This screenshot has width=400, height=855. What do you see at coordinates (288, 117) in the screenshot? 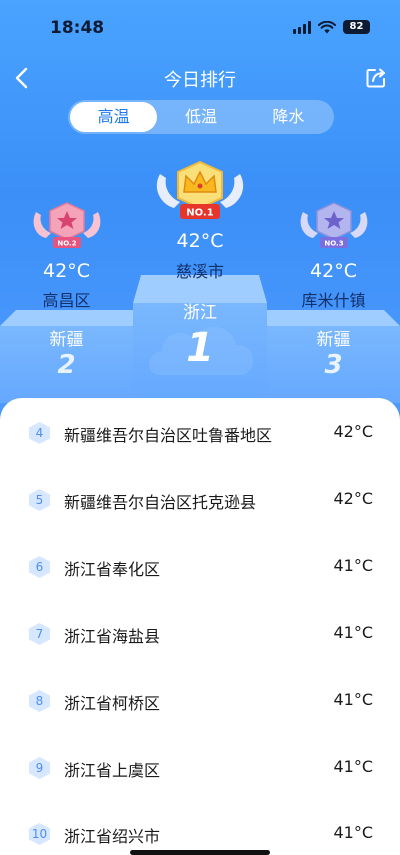
I see `tab-precipitation: 降水` at bounding box center [288, 117].